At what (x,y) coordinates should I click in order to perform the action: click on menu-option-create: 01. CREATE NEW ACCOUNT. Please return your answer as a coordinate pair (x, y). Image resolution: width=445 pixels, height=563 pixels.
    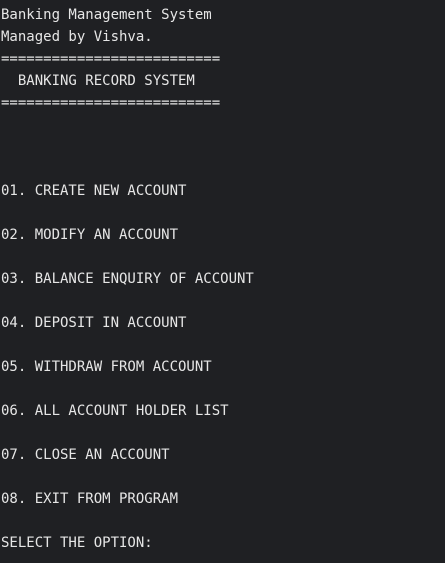
    Looking at the image, I should click on (94, 191).